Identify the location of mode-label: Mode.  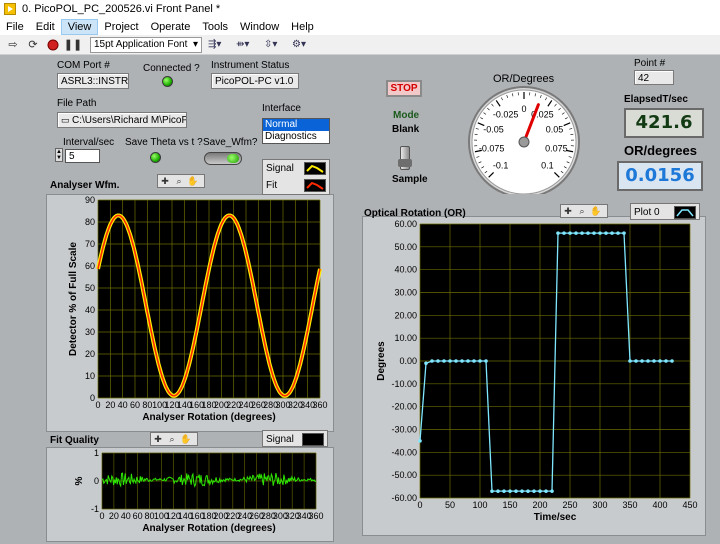
(406, 115).